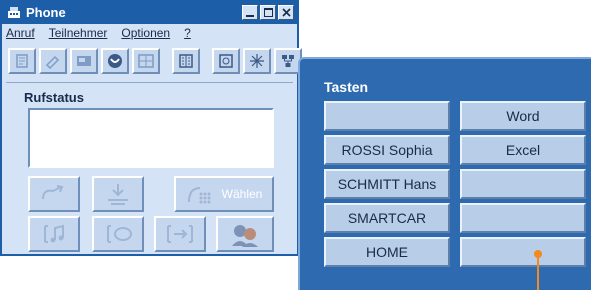 The height and width of the screenshot is (290, 591). Describe the element at coordinates (538, 254) in the screenshot. I see `callout-marker` at that location.